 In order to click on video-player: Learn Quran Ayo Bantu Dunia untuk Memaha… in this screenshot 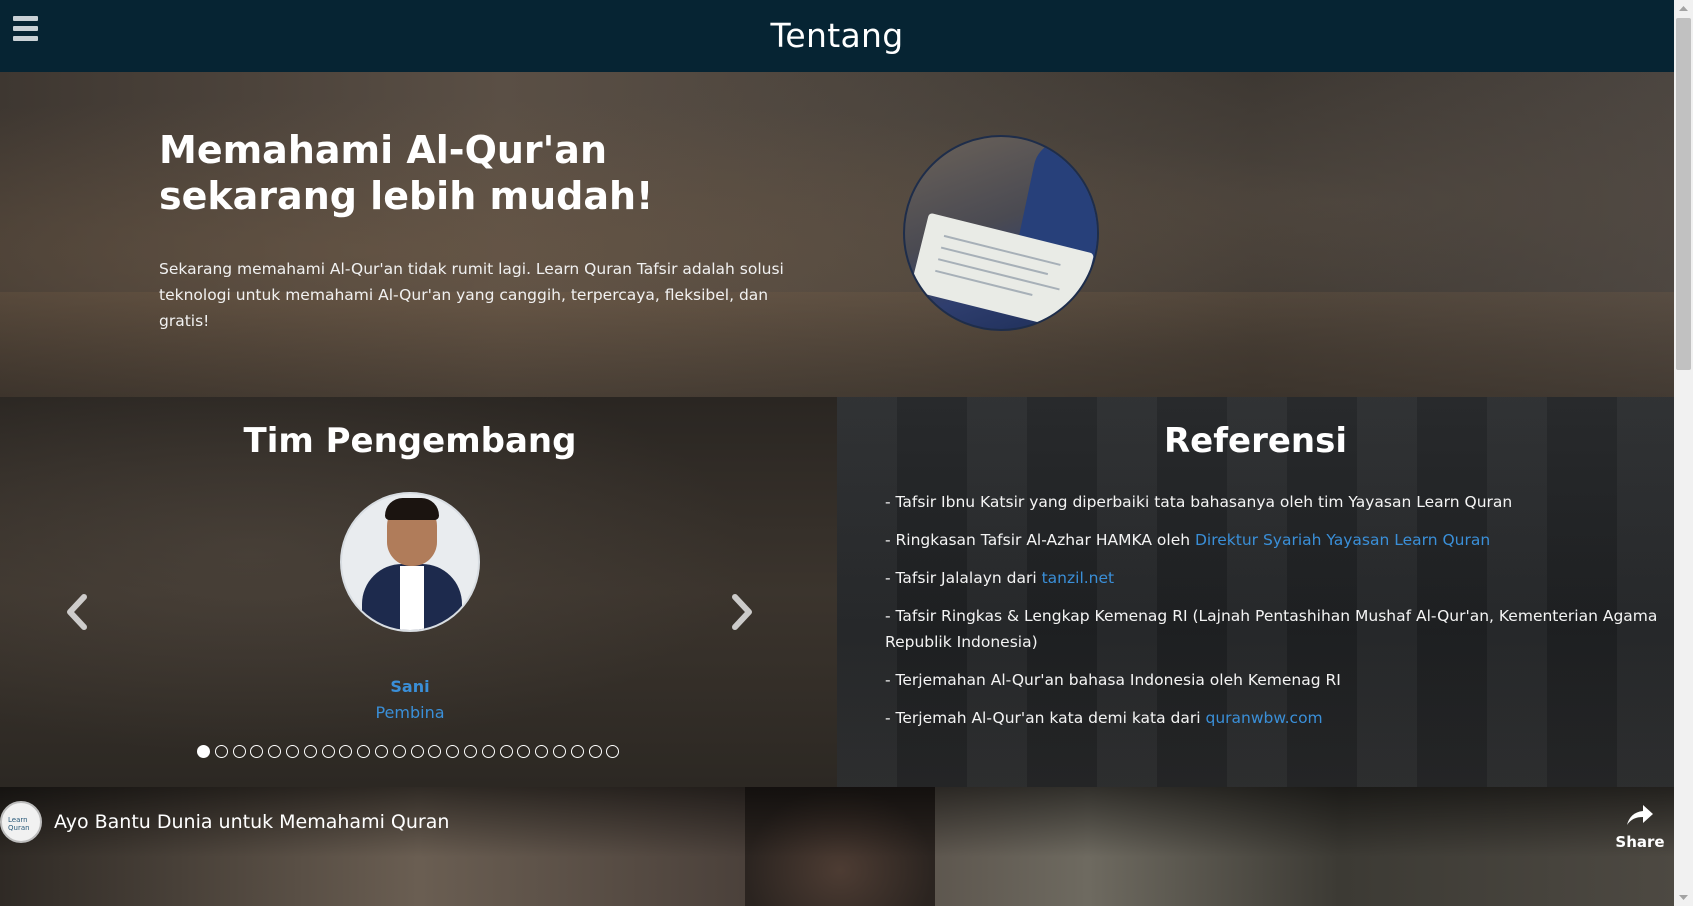, I will do `click(837, 846)`.